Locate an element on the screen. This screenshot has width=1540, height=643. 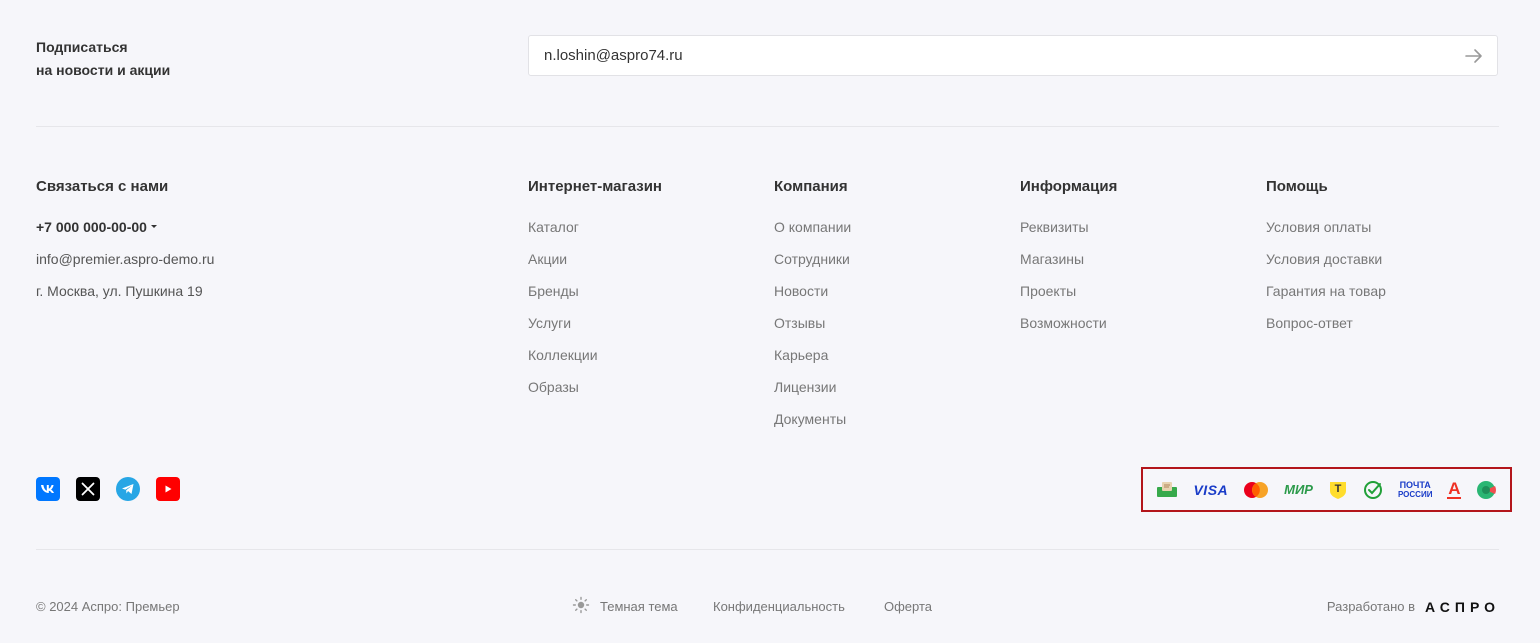
mir-icon: МИР is located at coordinates (1298, 489).